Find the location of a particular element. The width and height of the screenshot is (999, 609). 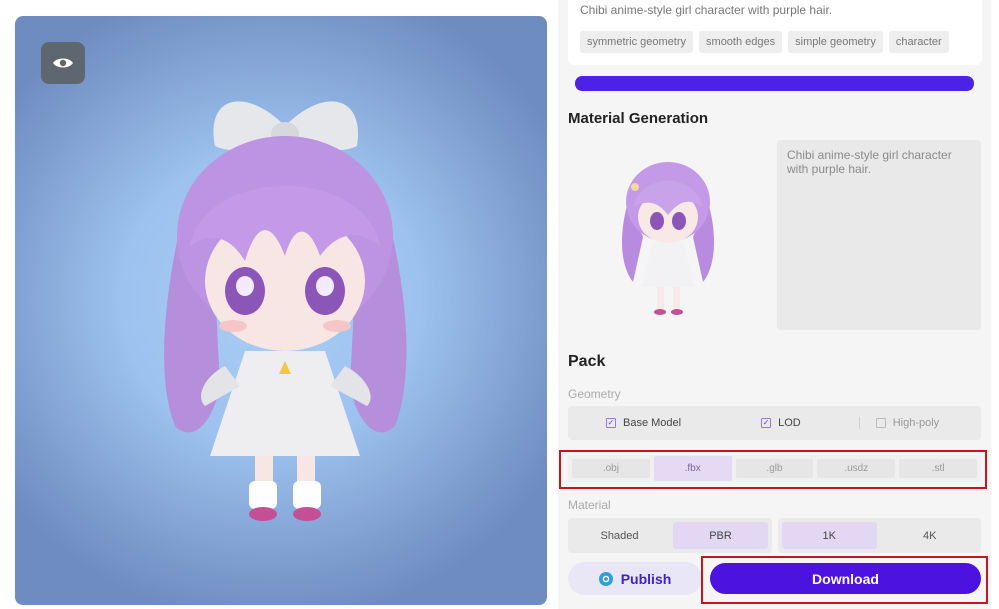

resolution-option-4k: 4K is located at coordinates (930, 535).